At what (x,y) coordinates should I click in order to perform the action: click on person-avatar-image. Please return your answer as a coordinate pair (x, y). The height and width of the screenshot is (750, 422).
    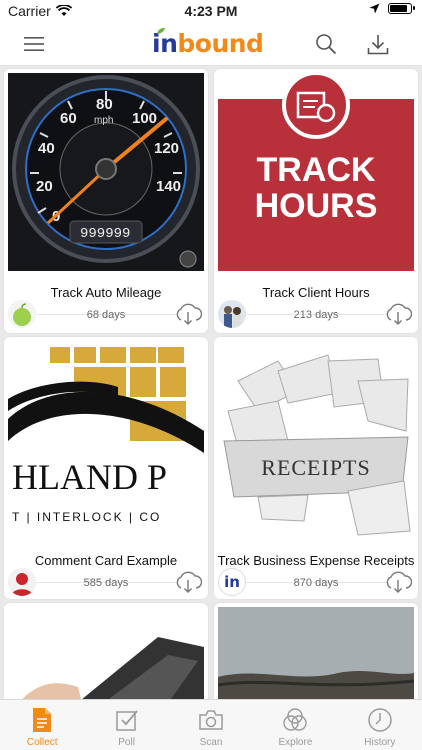
    Looking at the image, I should click on (22, 582).